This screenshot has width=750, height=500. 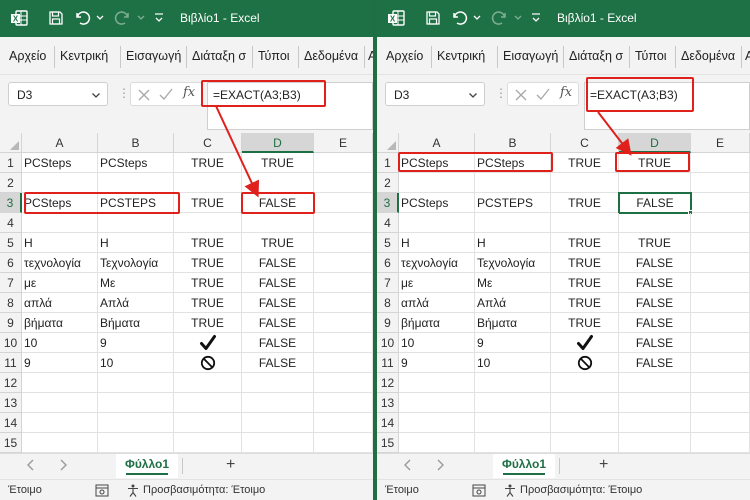 What do you see at coordinates (585, 403) in the screenshot?
I see `cell-c13` at bounding box center [585, 403].